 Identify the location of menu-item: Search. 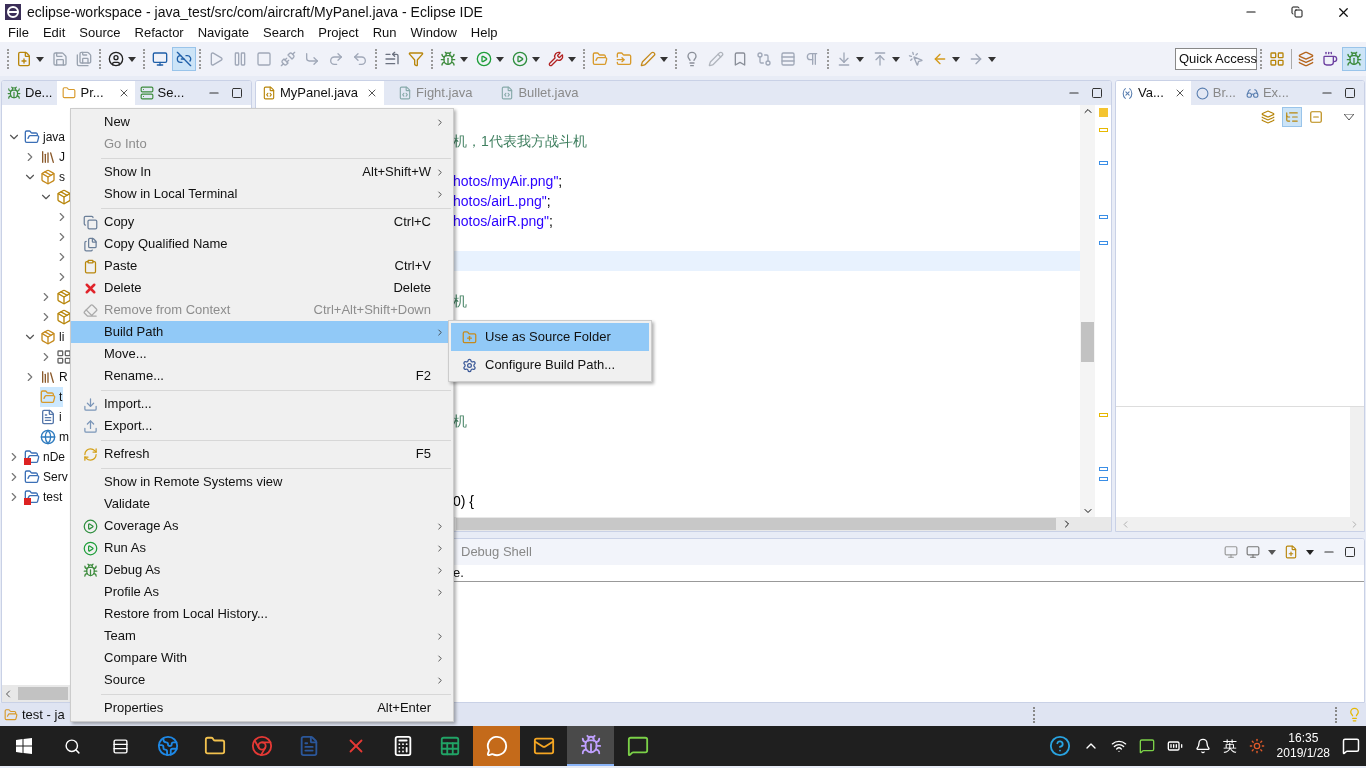
(284, 33).